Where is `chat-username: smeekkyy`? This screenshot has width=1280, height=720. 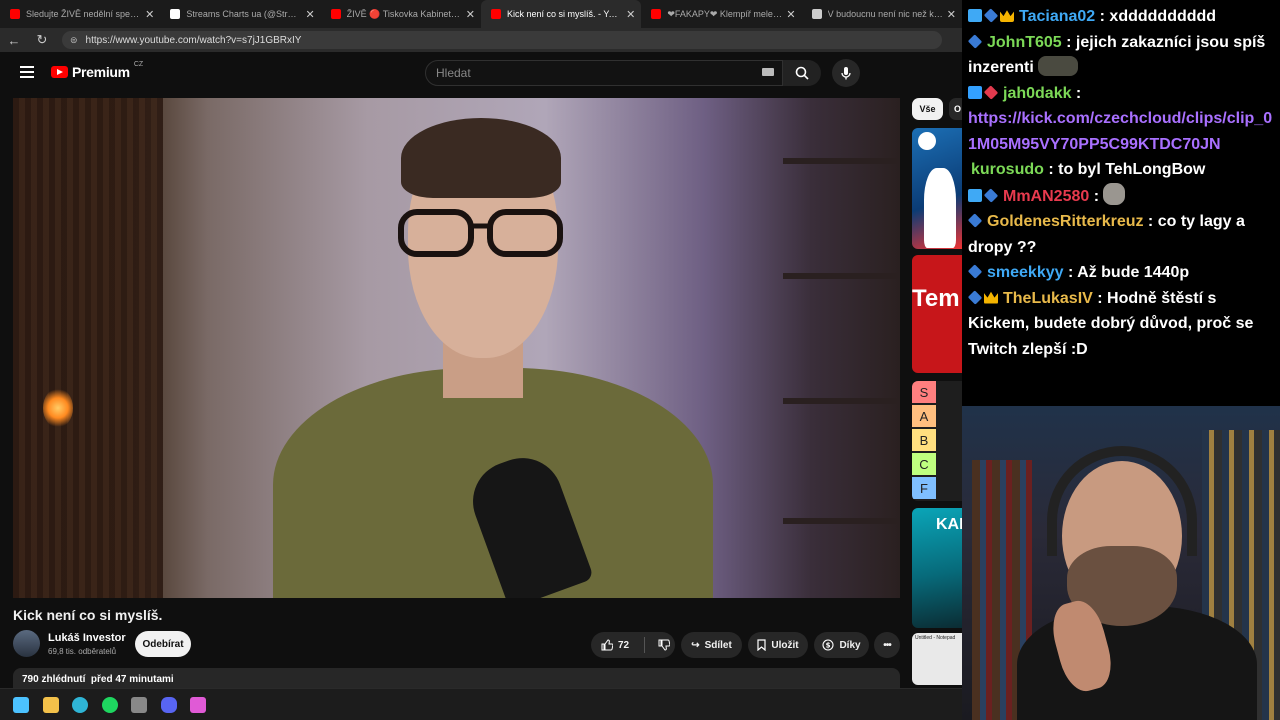 chat-username: smeekkyy is located at coordinates (1025, 272).